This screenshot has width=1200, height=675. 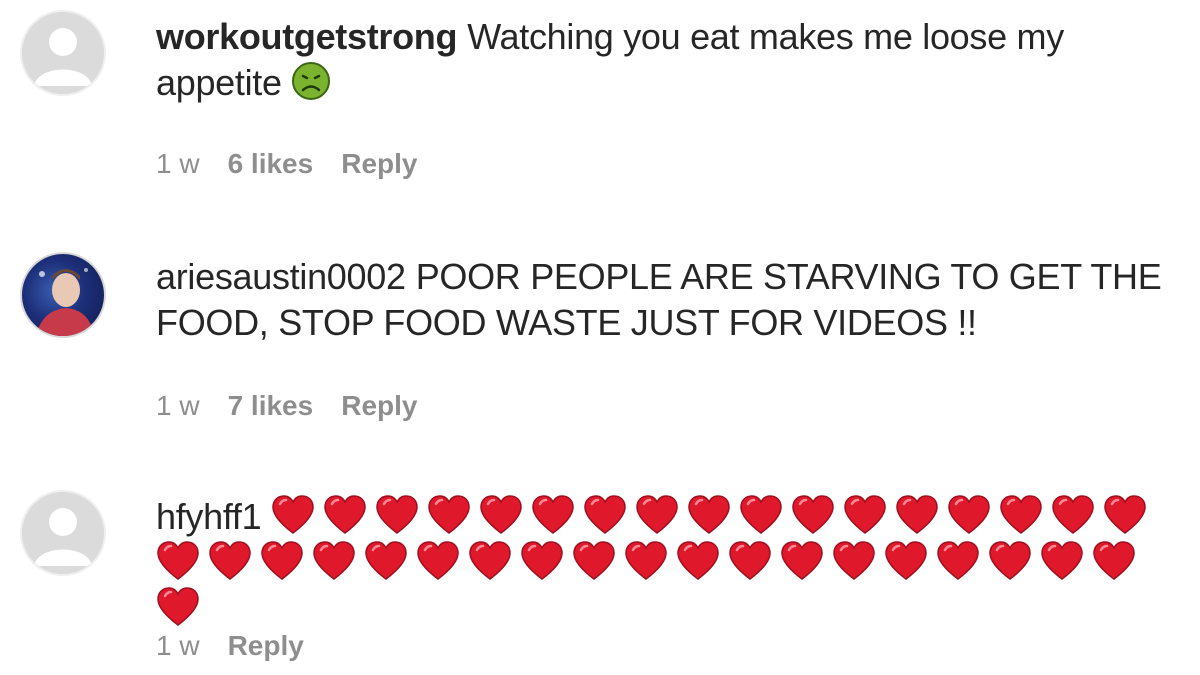 I want to click on profile-photo, so click(x=65, y=302).